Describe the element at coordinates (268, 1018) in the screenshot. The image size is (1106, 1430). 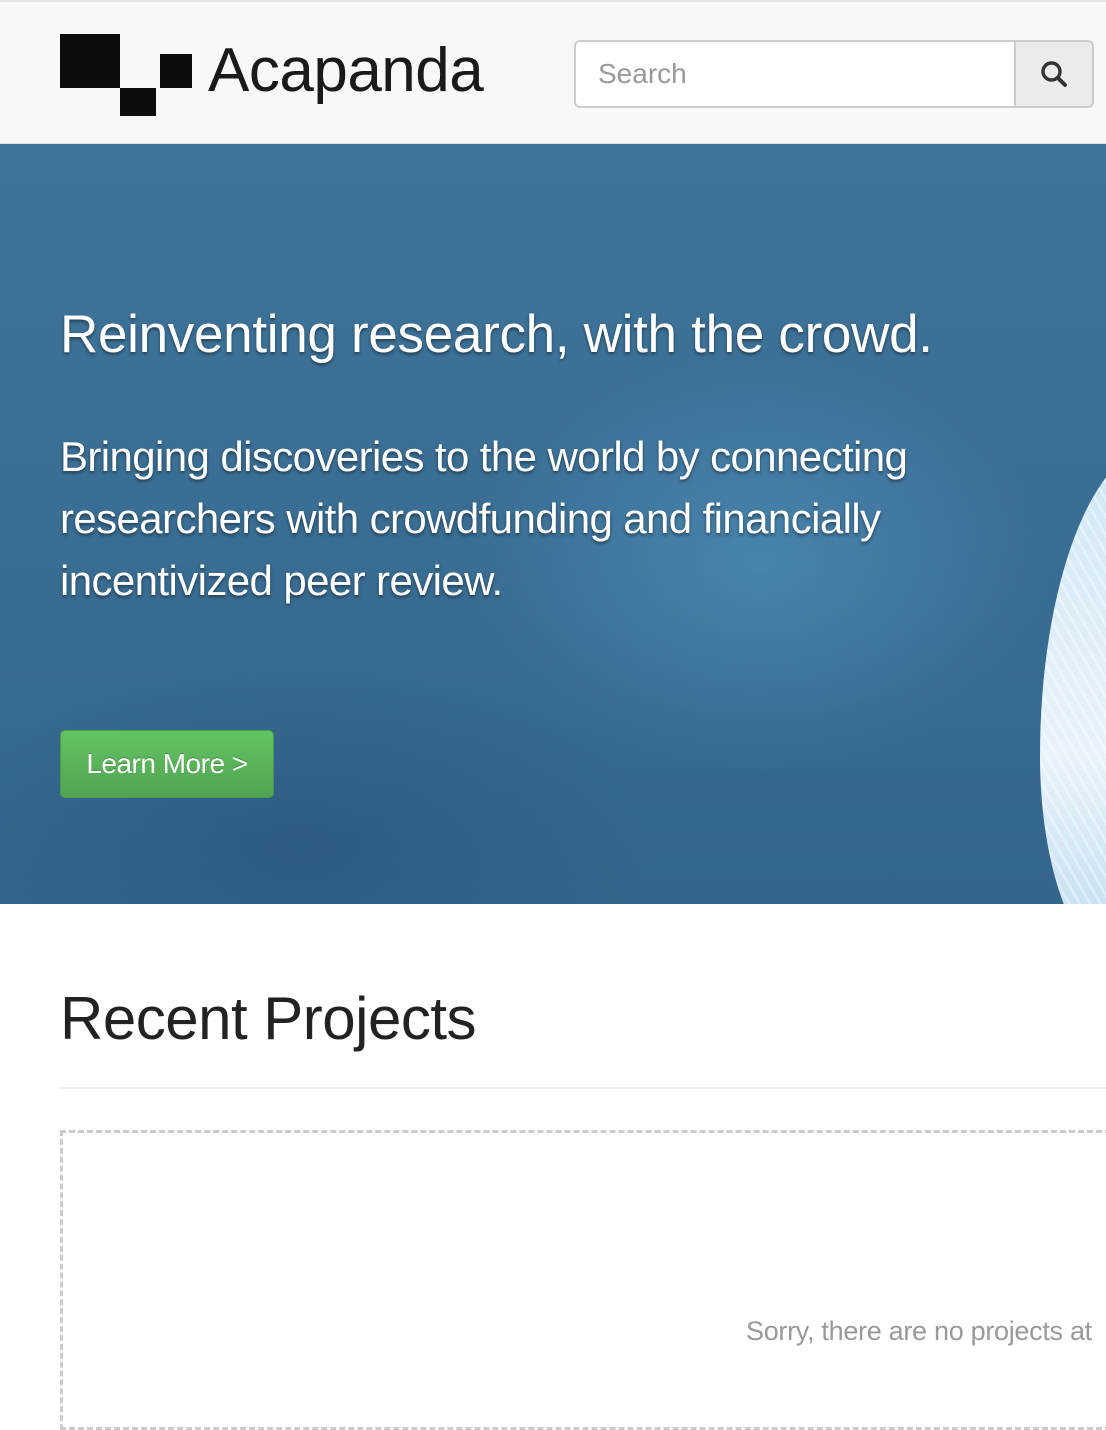
I see `recent-projects-title: Recent Projects` at that location.